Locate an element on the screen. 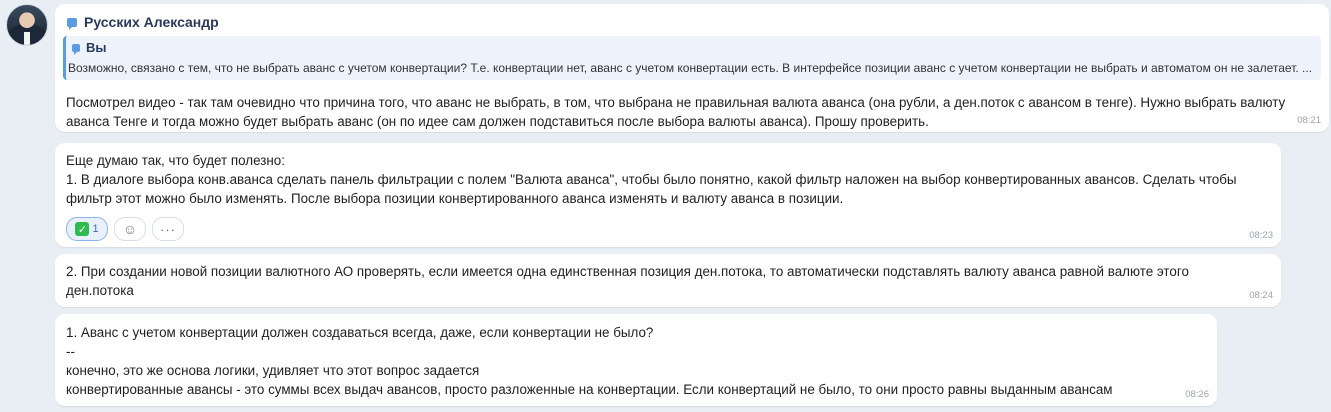 The width and height of the screenshot is (1331, 412). add-reaction-button: ☺ is located at coordinates (130, 229).